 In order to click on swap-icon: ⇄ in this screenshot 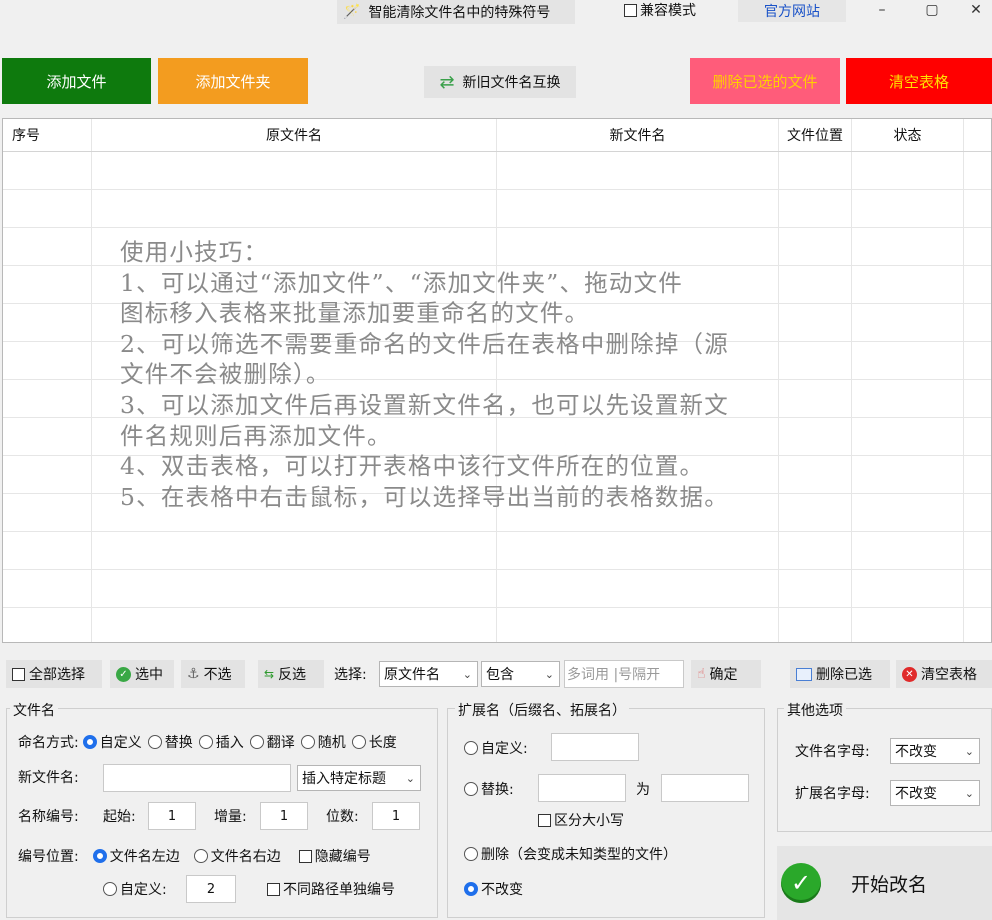, I will do `click(447, 82)`.